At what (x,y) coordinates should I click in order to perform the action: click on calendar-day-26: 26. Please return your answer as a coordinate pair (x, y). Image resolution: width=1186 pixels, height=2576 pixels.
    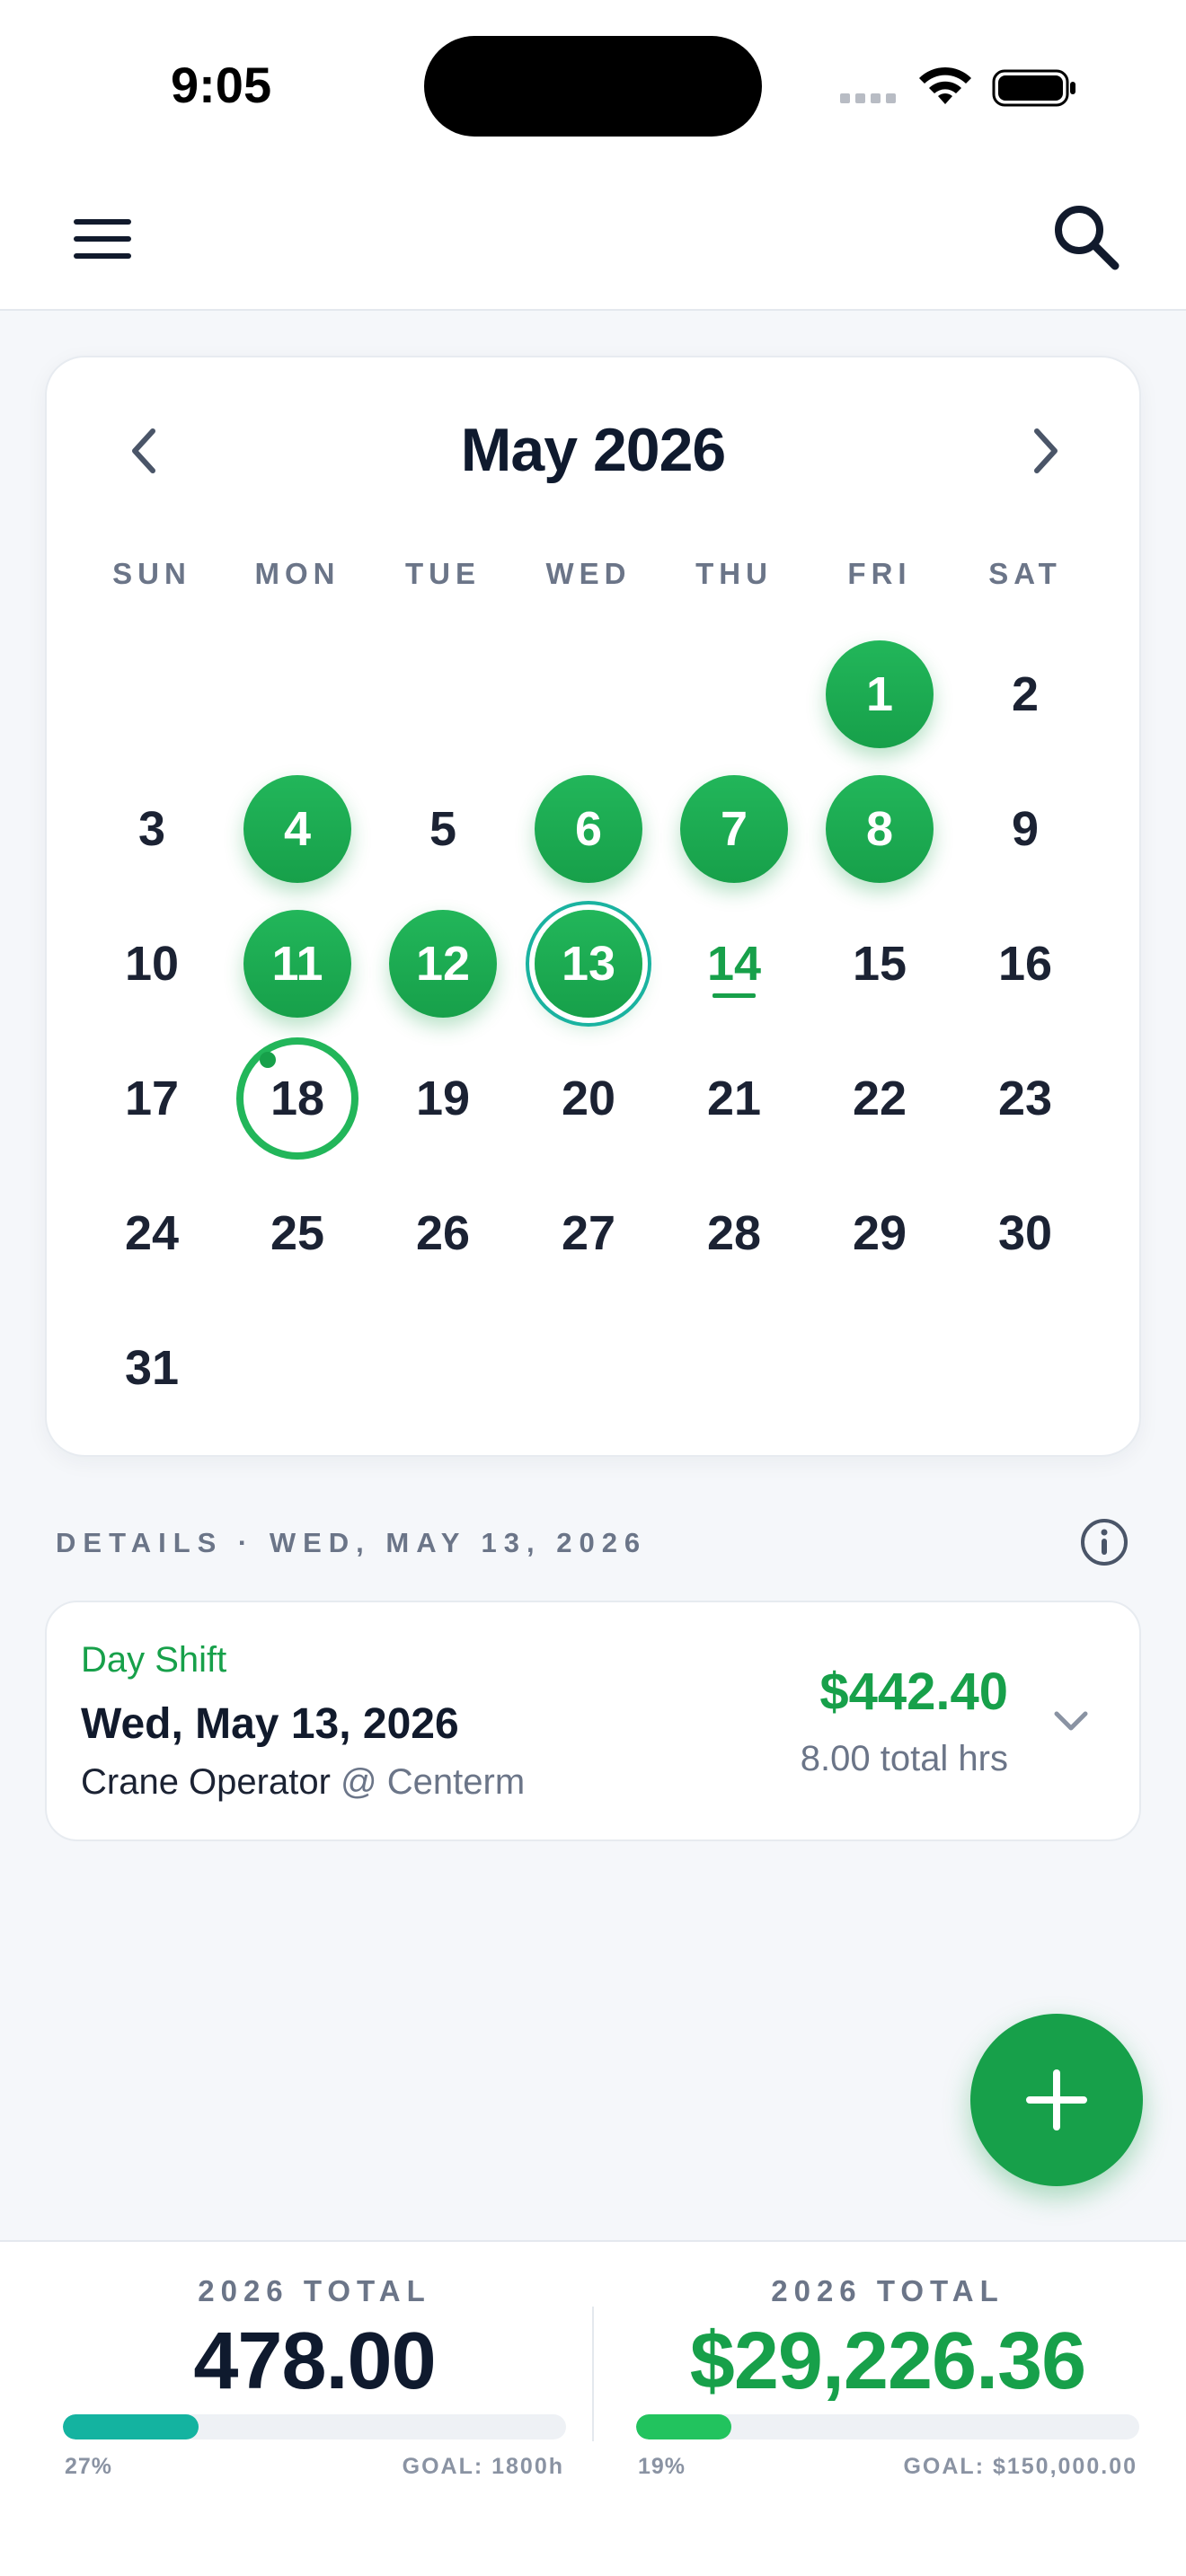
    Looking at the image, I should click on (443, 1233).